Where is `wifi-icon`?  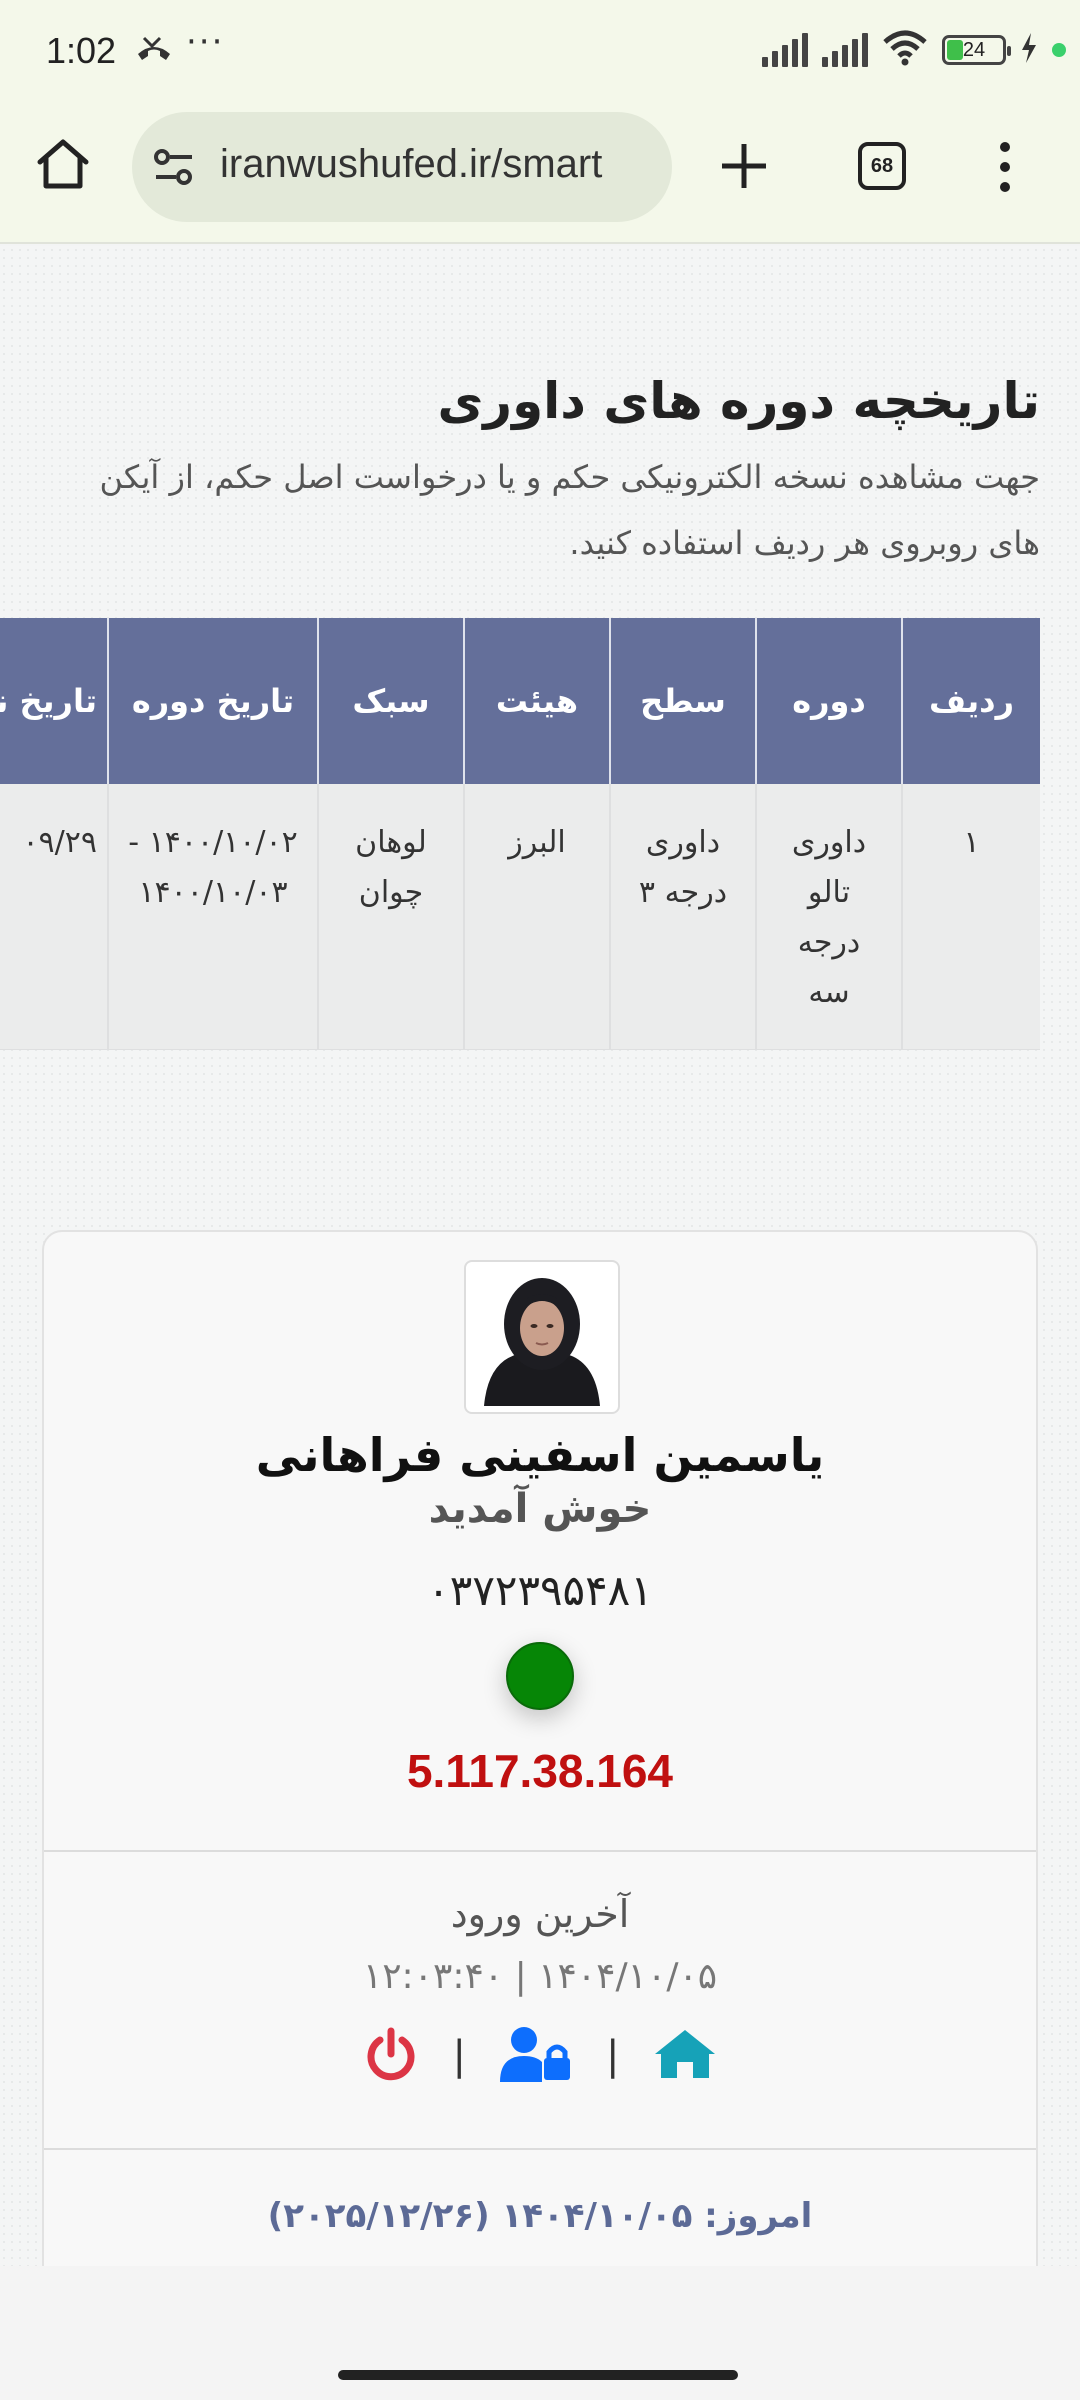
wifi-icon is located at coordinates (905, 50).